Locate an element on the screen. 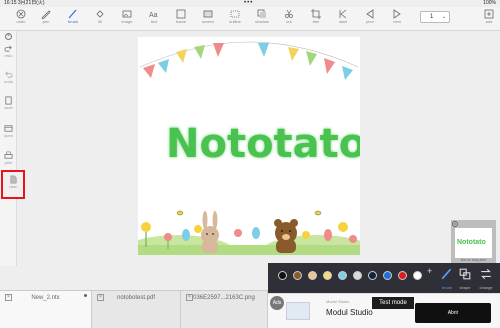  screen-tool-button: screen is located at coordinates (208, 19).